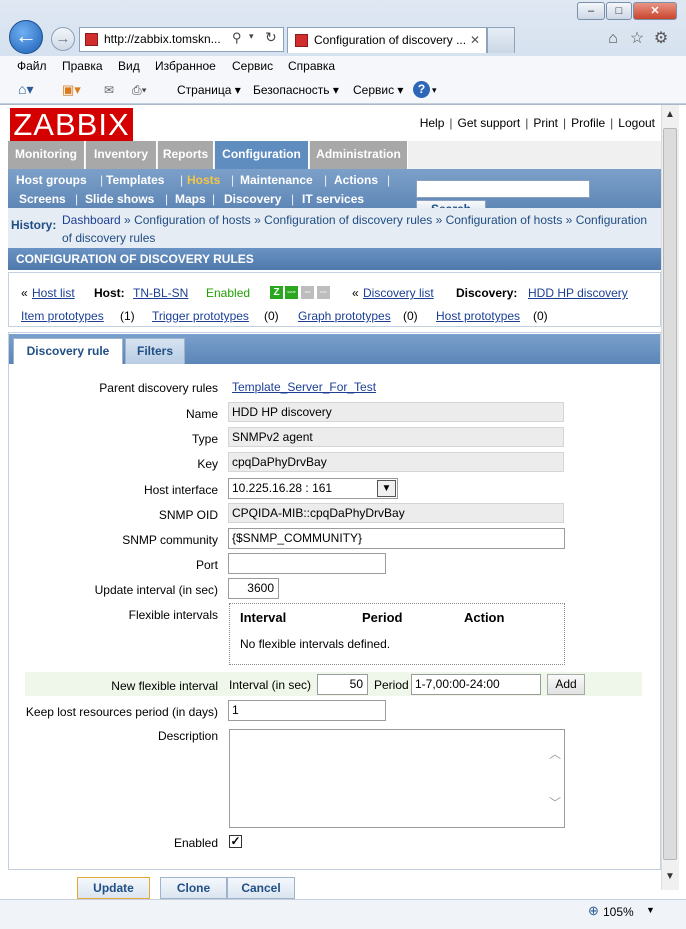 The width and height of the screenshot is (686, 929). What do you see at coordinates (63, 39) in the screenshot?
I see `forward-button: →` at bounding box center [63, 39].